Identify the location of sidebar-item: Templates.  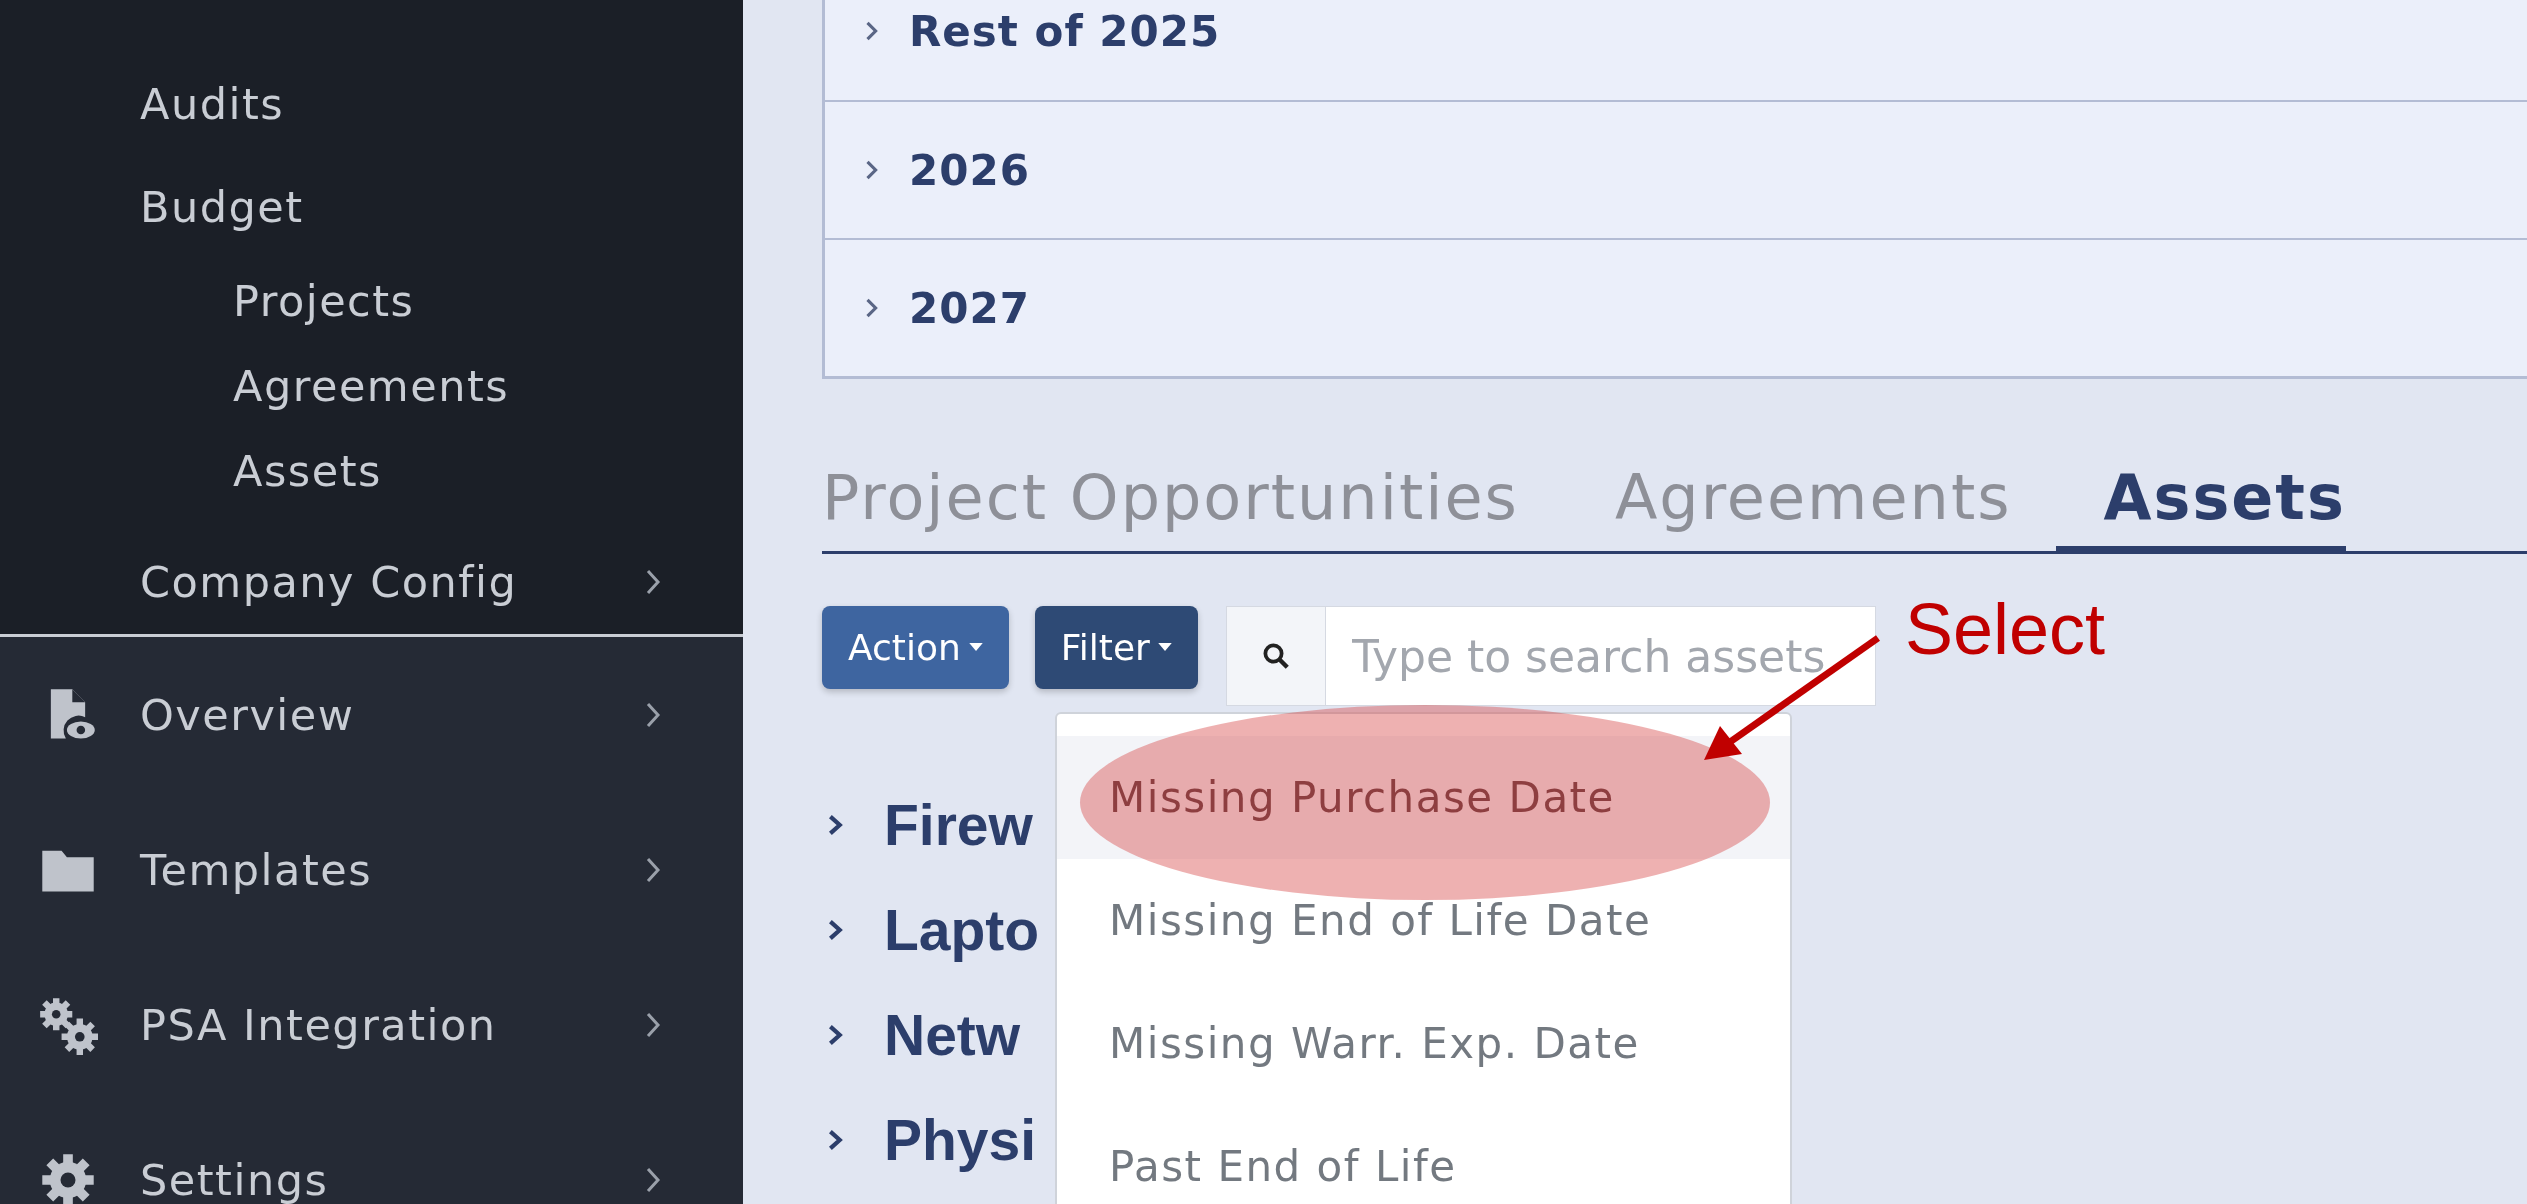
(371, 869).